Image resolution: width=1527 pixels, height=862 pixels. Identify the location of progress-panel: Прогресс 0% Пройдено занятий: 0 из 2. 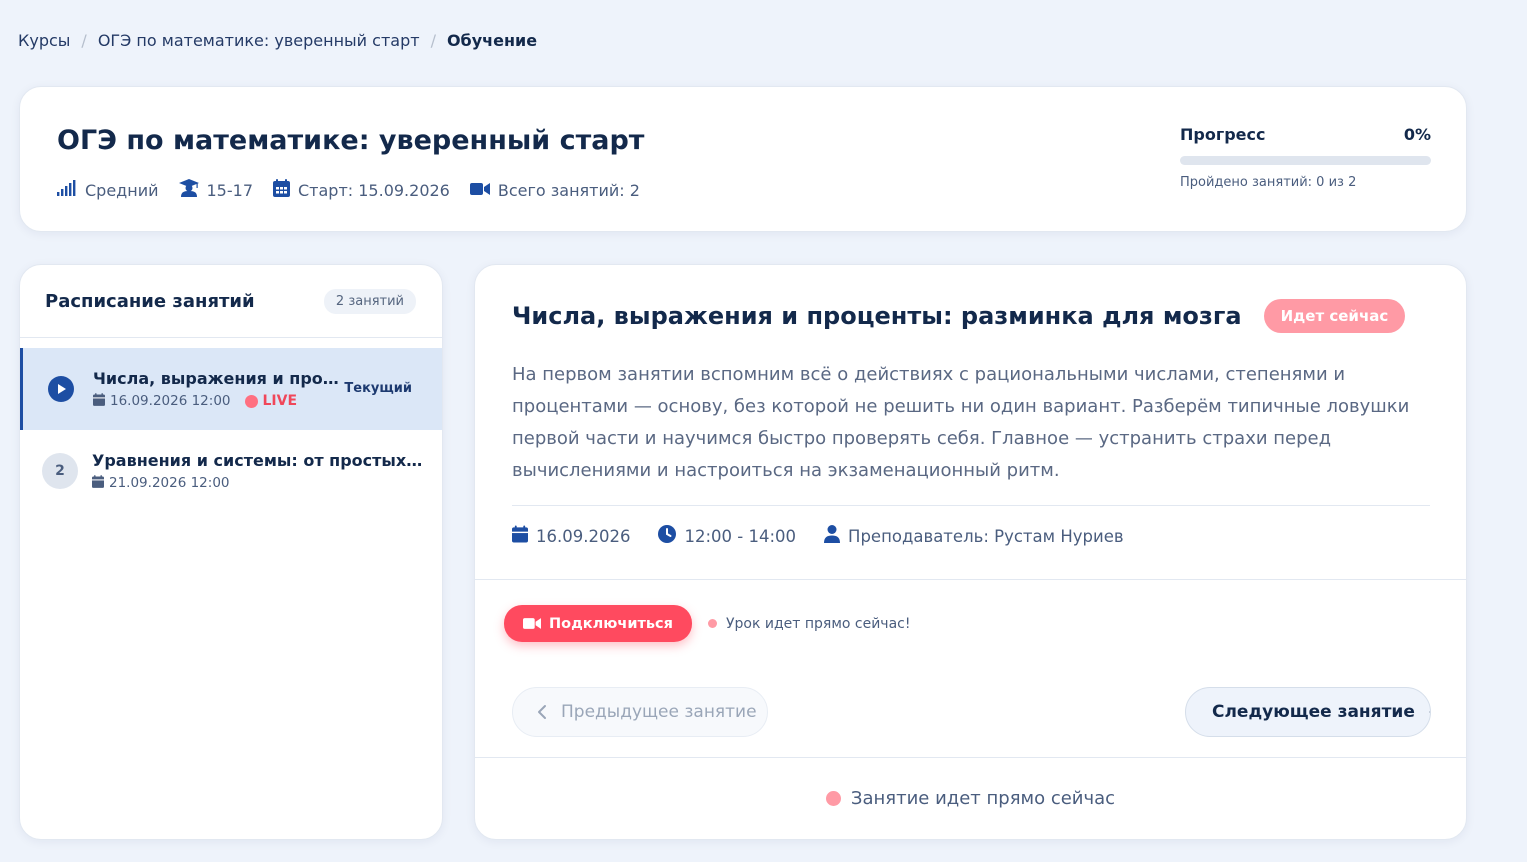
(1305, 157).